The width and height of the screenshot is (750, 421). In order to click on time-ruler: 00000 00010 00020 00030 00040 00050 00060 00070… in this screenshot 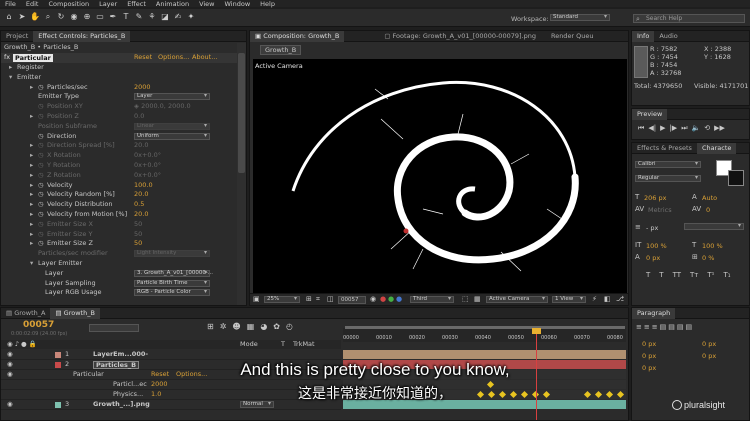, I will do `click(484, 335)`.